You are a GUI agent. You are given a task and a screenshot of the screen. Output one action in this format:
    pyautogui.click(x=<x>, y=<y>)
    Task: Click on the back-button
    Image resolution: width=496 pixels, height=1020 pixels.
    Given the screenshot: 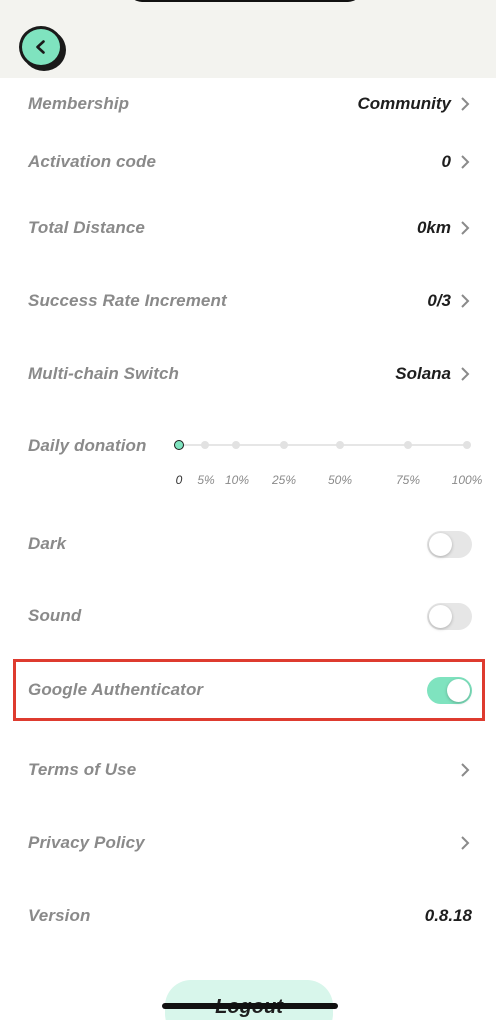 What is the action you would take?
    pyautogui.click(x=41, y=47)
    